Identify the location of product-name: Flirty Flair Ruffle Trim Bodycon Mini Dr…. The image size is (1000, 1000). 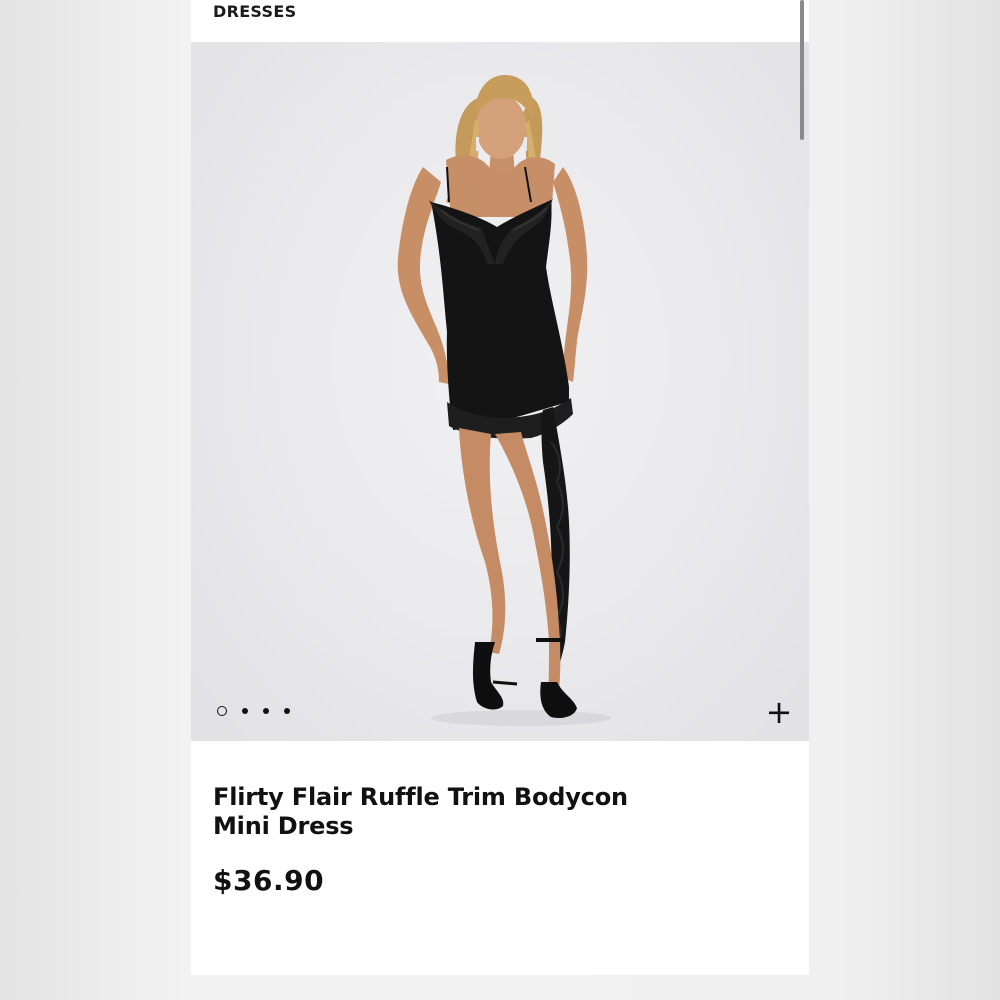
(423, 812).